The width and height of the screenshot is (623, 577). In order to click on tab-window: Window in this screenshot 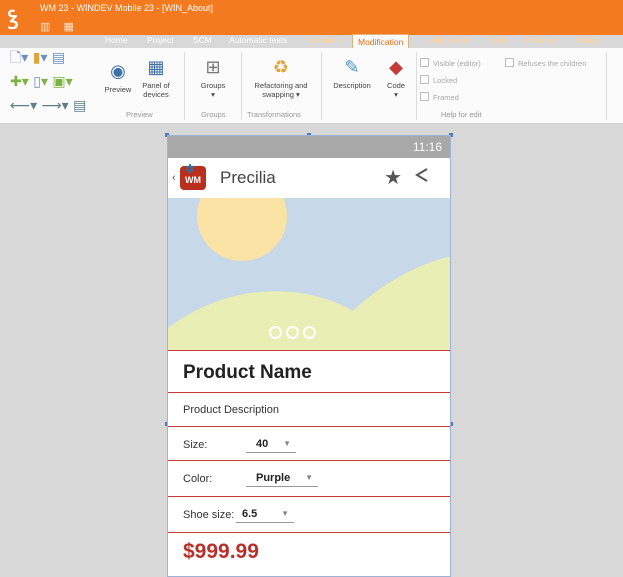, I will do `click(540, 40)`.